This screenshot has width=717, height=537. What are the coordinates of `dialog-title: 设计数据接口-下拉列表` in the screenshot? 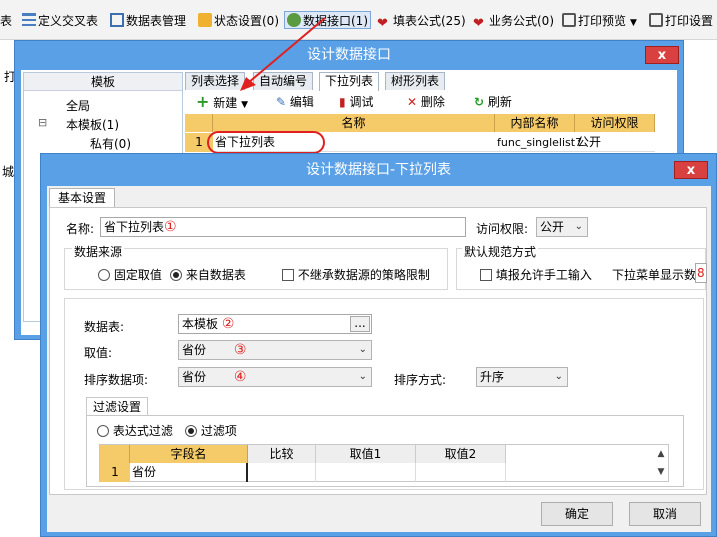 It's located at (378, 170).